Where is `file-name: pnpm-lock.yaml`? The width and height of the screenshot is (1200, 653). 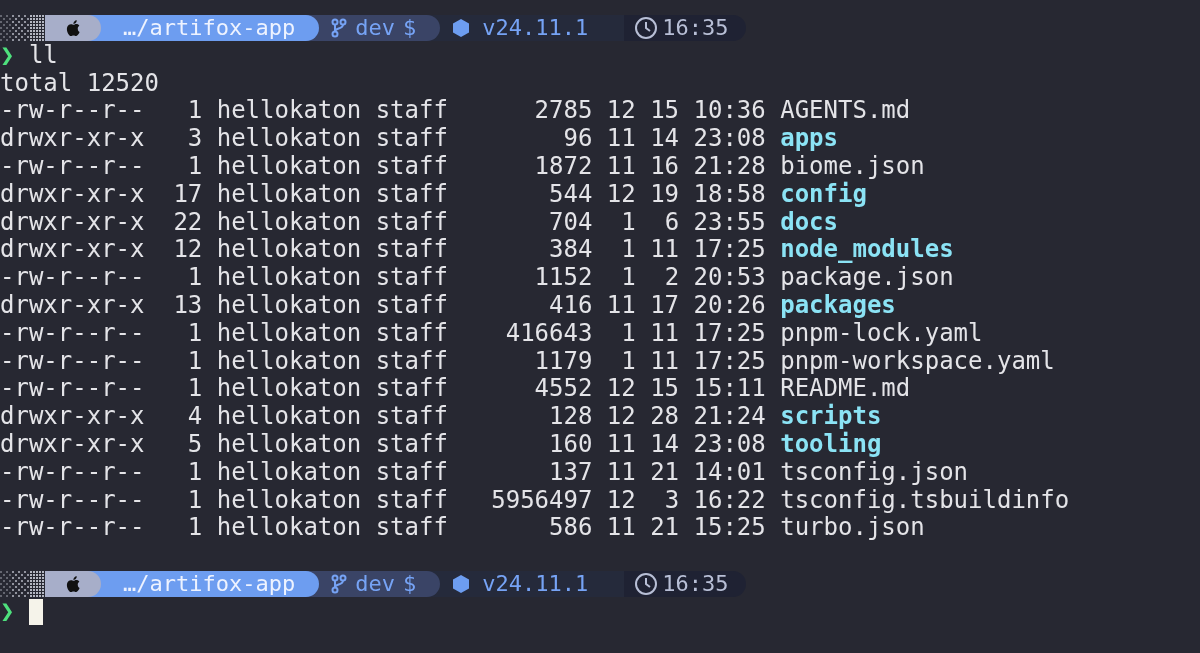 file-name: pnpm-lock.yaml is located at coordinates (881, 333).